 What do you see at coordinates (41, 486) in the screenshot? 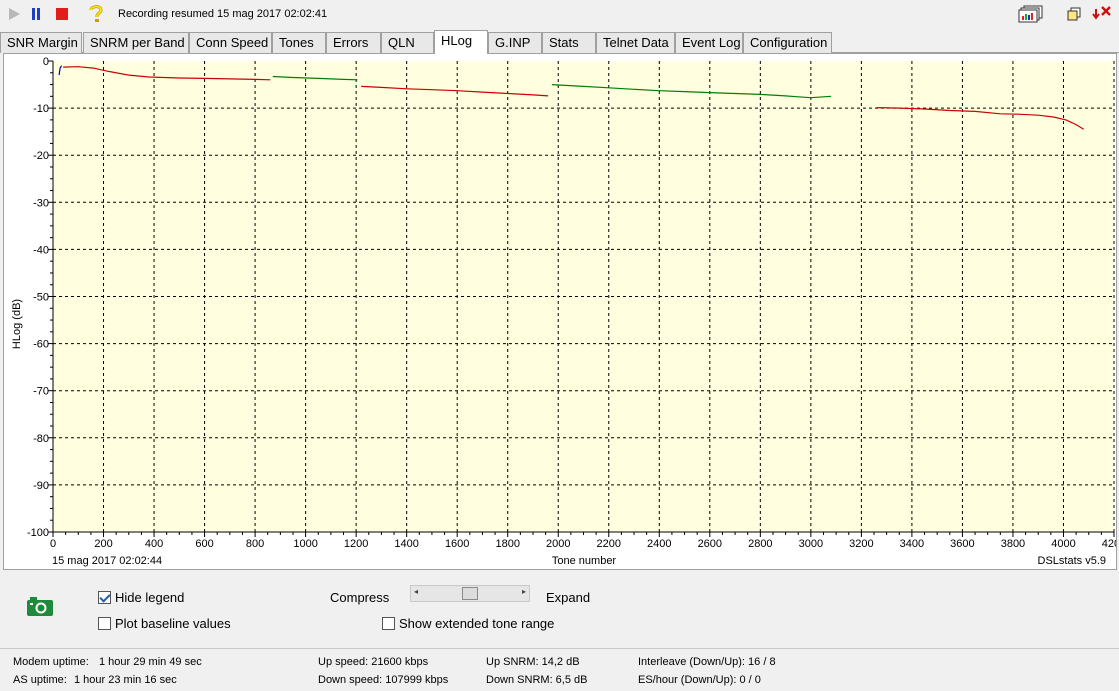
I see `y-tick-label: -90` at bounding box center [41, 486].